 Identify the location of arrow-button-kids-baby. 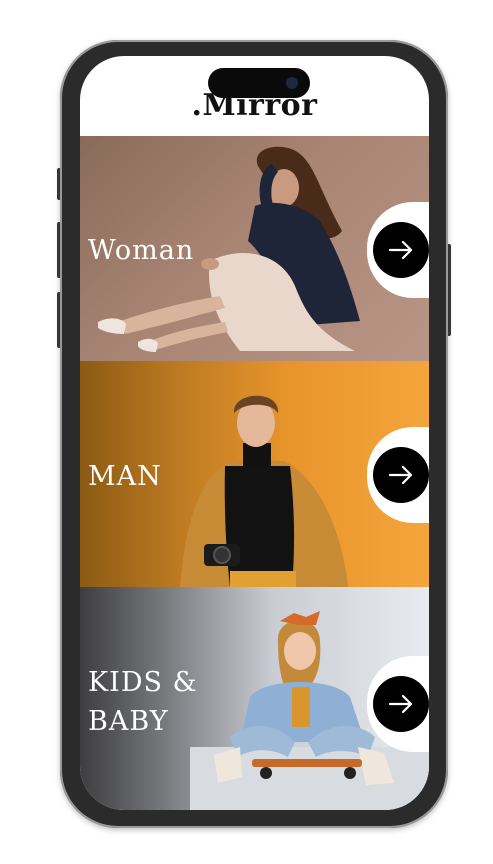
(401, 704).